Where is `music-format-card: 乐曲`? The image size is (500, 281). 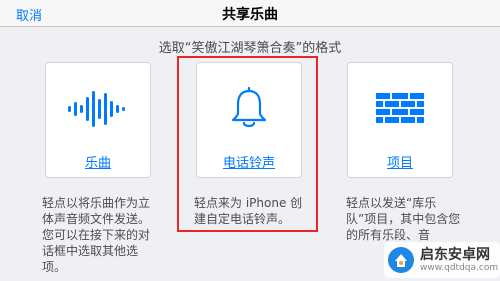 music-format-card: 乐曲 is located at coordinates (98, 120).